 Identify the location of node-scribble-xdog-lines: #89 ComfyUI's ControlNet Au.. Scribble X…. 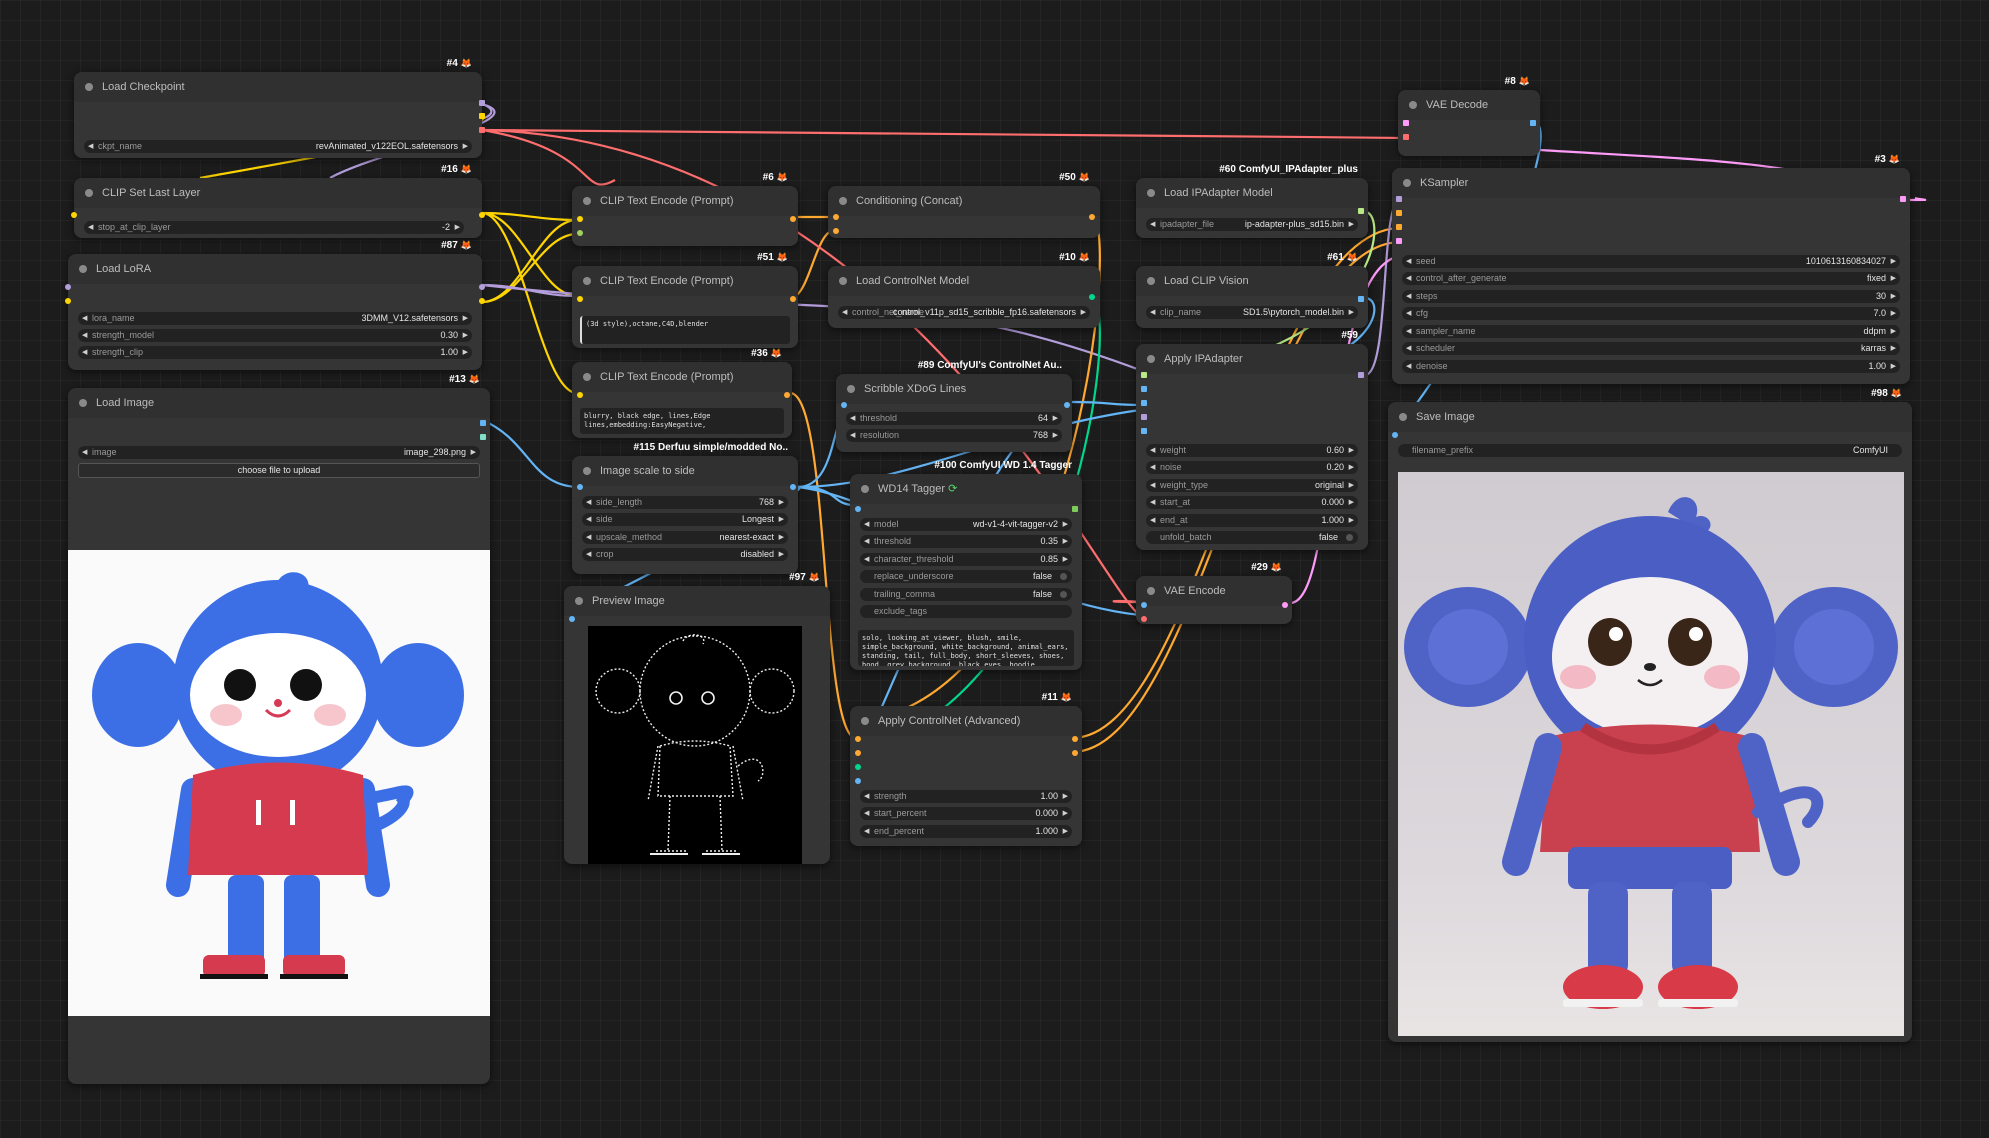
(954, 406).